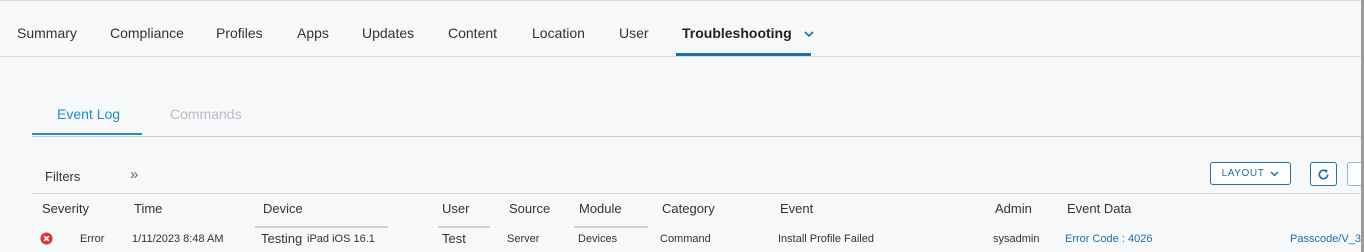 The height and width of the screenshot is (252, 1364). Describe the element at coordinates (523, 239) in the screenshot. I see `row-source: Server` at that location.